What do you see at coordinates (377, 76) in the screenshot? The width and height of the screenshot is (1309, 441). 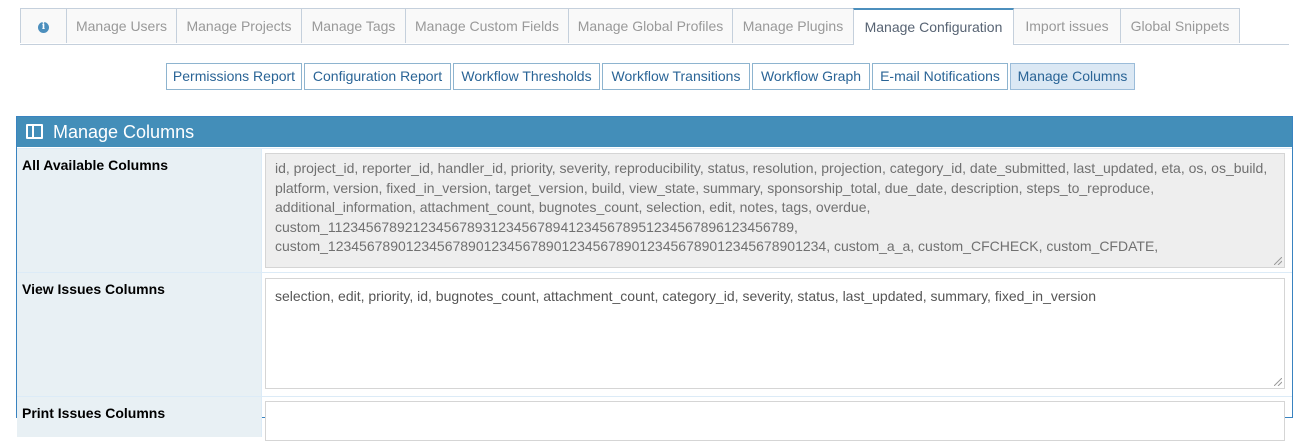 I see `configuration-report-button: Configuration Report` at bounding box center [377, 76].